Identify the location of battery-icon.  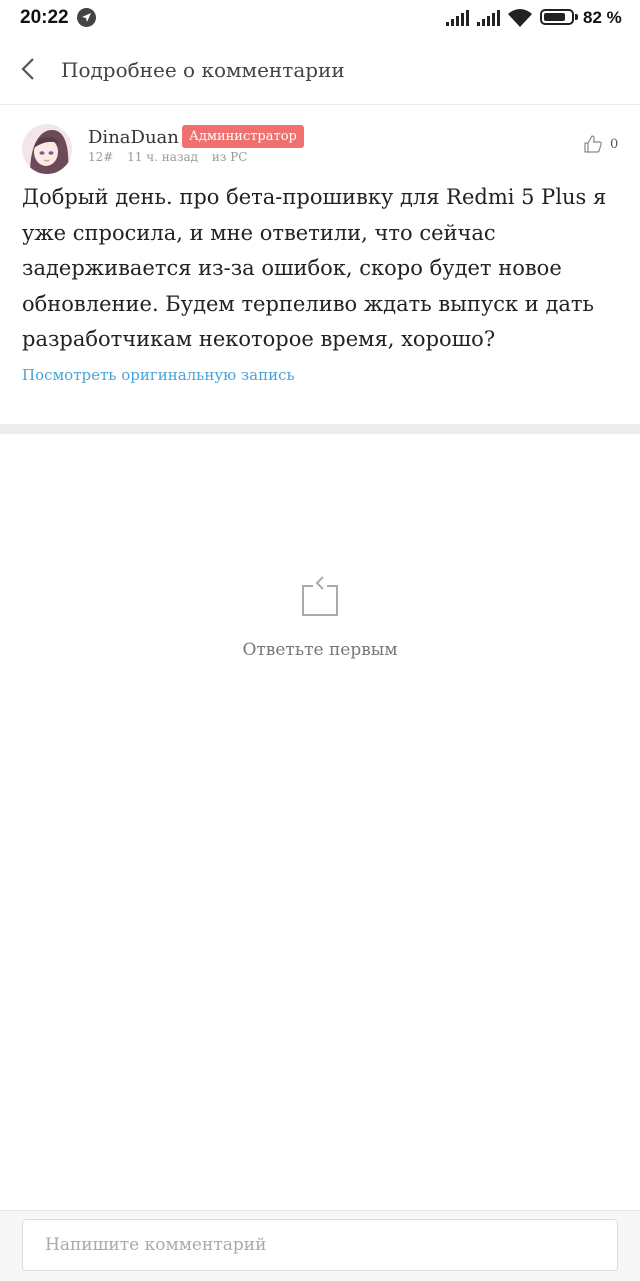
(557, 17).